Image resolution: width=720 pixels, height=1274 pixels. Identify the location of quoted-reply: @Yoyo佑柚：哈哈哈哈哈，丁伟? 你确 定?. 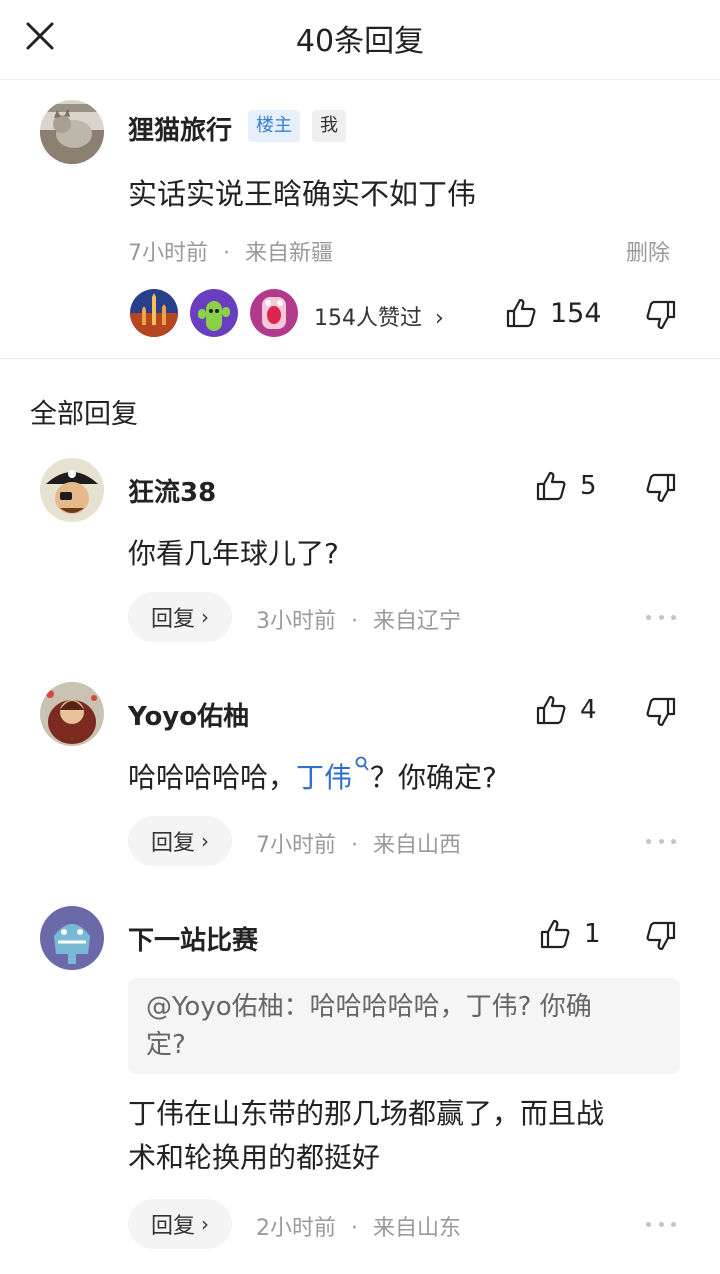
(404, 1026).